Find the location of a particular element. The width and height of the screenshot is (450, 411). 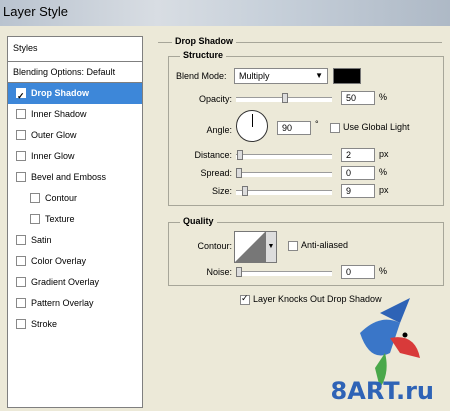

anti-aliased-label: Anti-aliased is located at coordinates (325, 245).